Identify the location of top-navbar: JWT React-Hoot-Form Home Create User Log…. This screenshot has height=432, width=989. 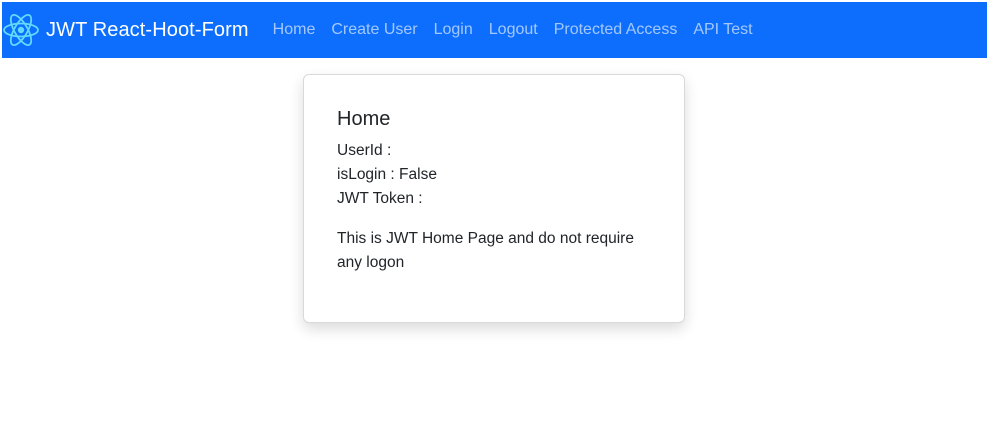
(494, 30).